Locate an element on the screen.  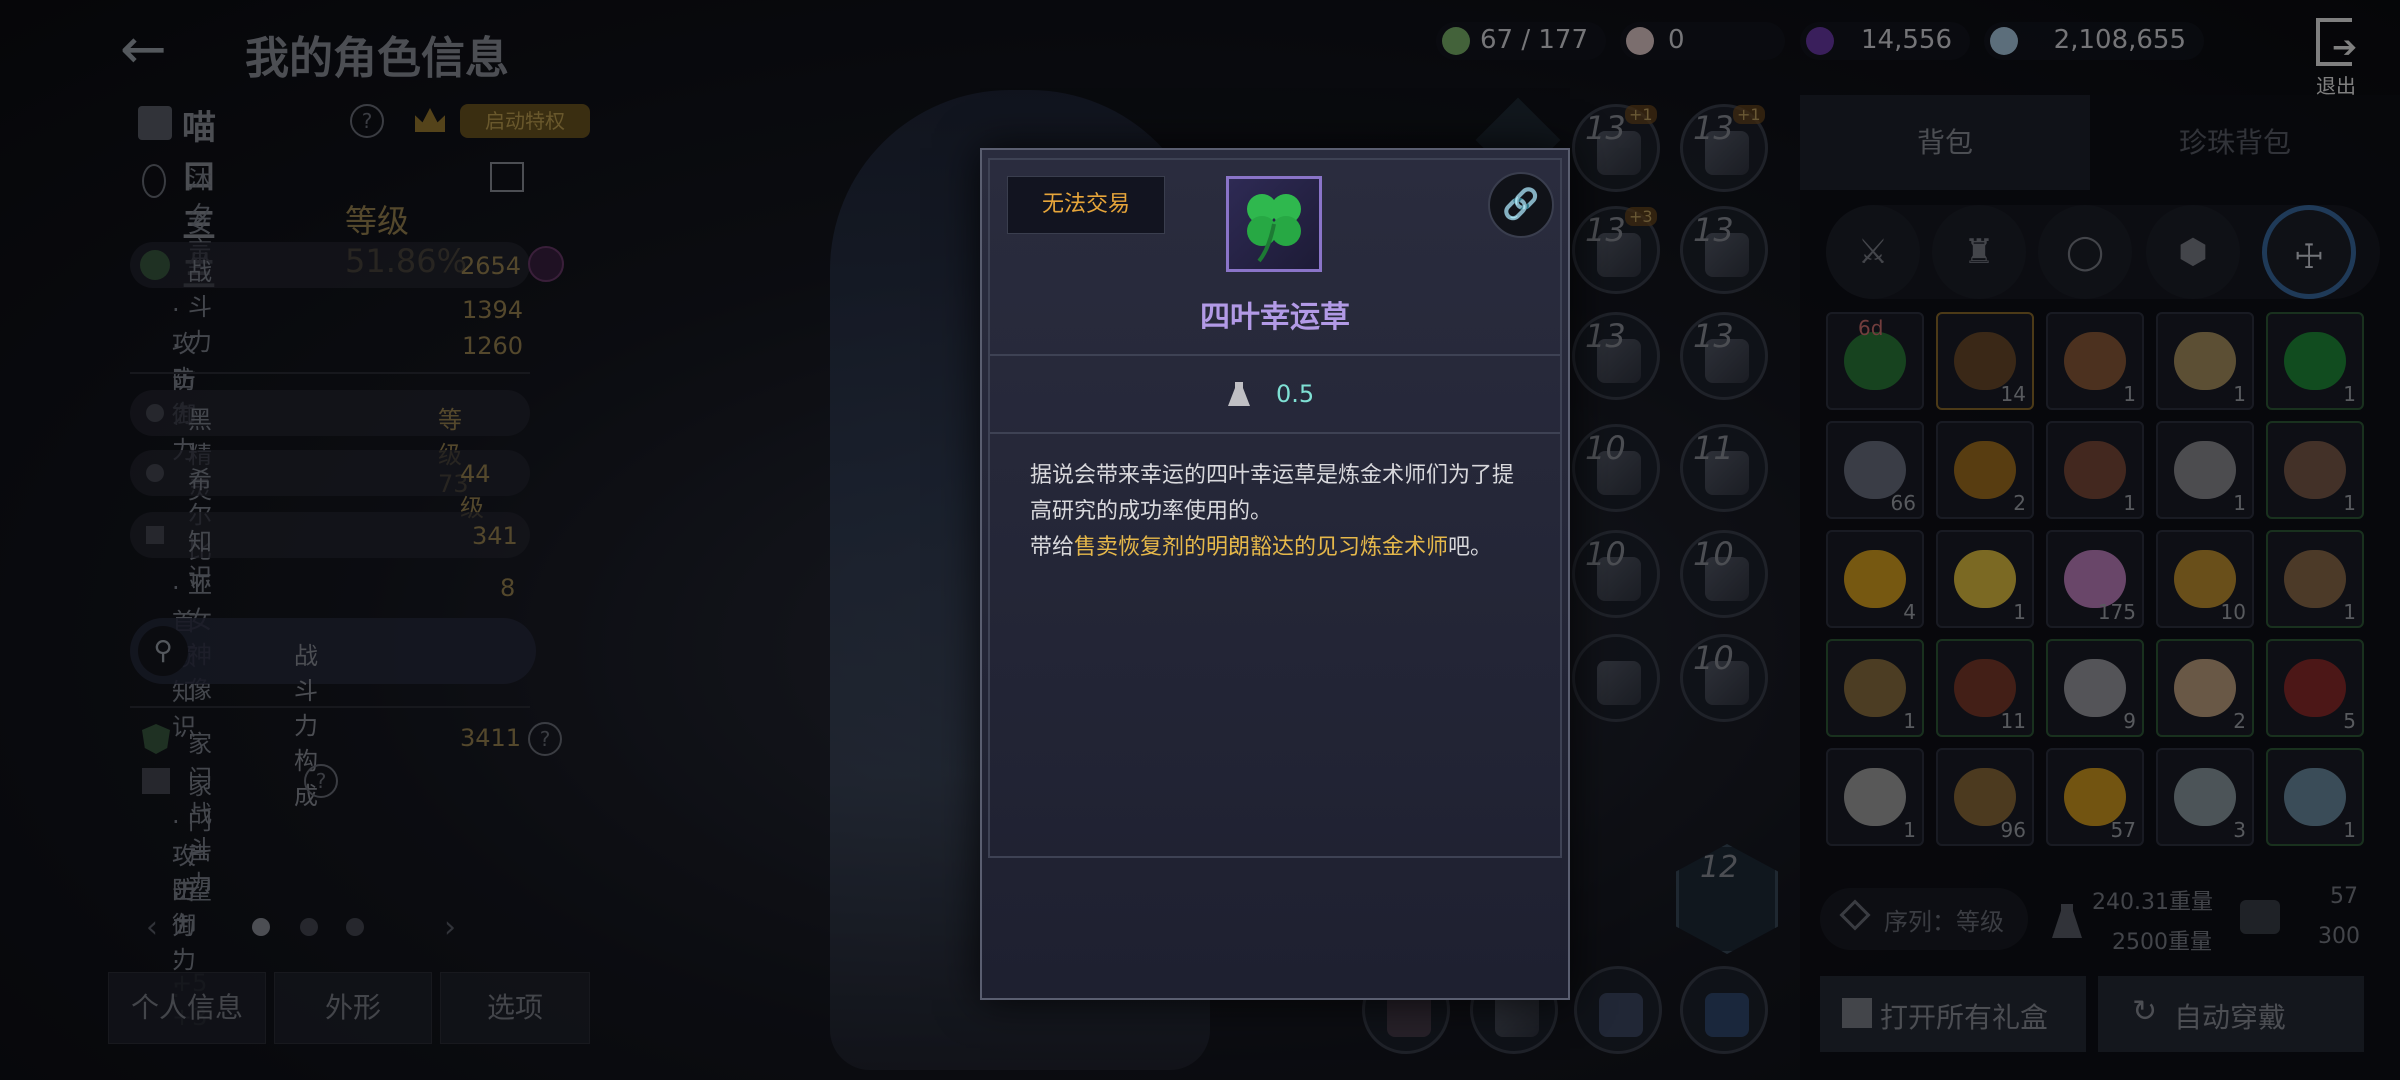
item-name: 四叶幸运草 is located at coordinates (1275, 317).